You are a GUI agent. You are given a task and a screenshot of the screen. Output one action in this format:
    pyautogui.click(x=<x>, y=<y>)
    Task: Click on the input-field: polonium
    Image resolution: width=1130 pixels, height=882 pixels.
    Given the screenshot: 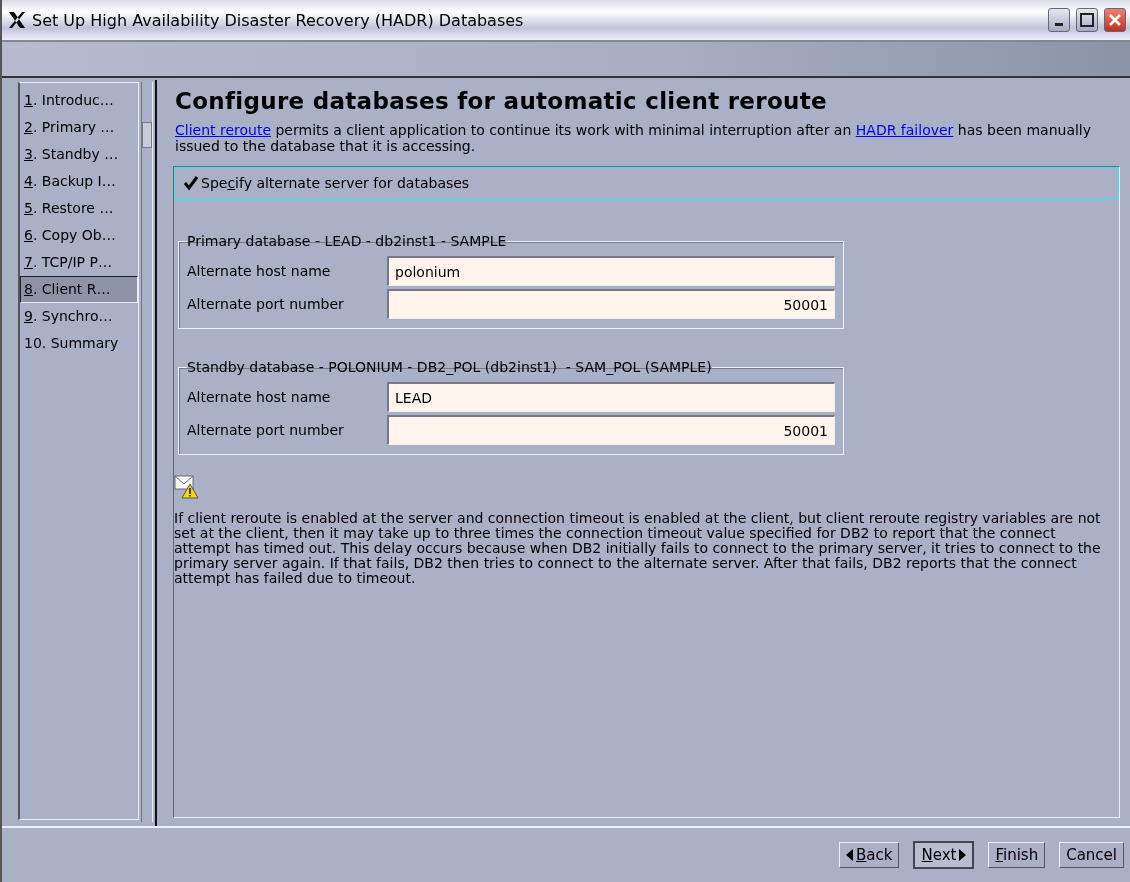 What is the action you would take?
    pyautogui.click(x=611, y=271)
    